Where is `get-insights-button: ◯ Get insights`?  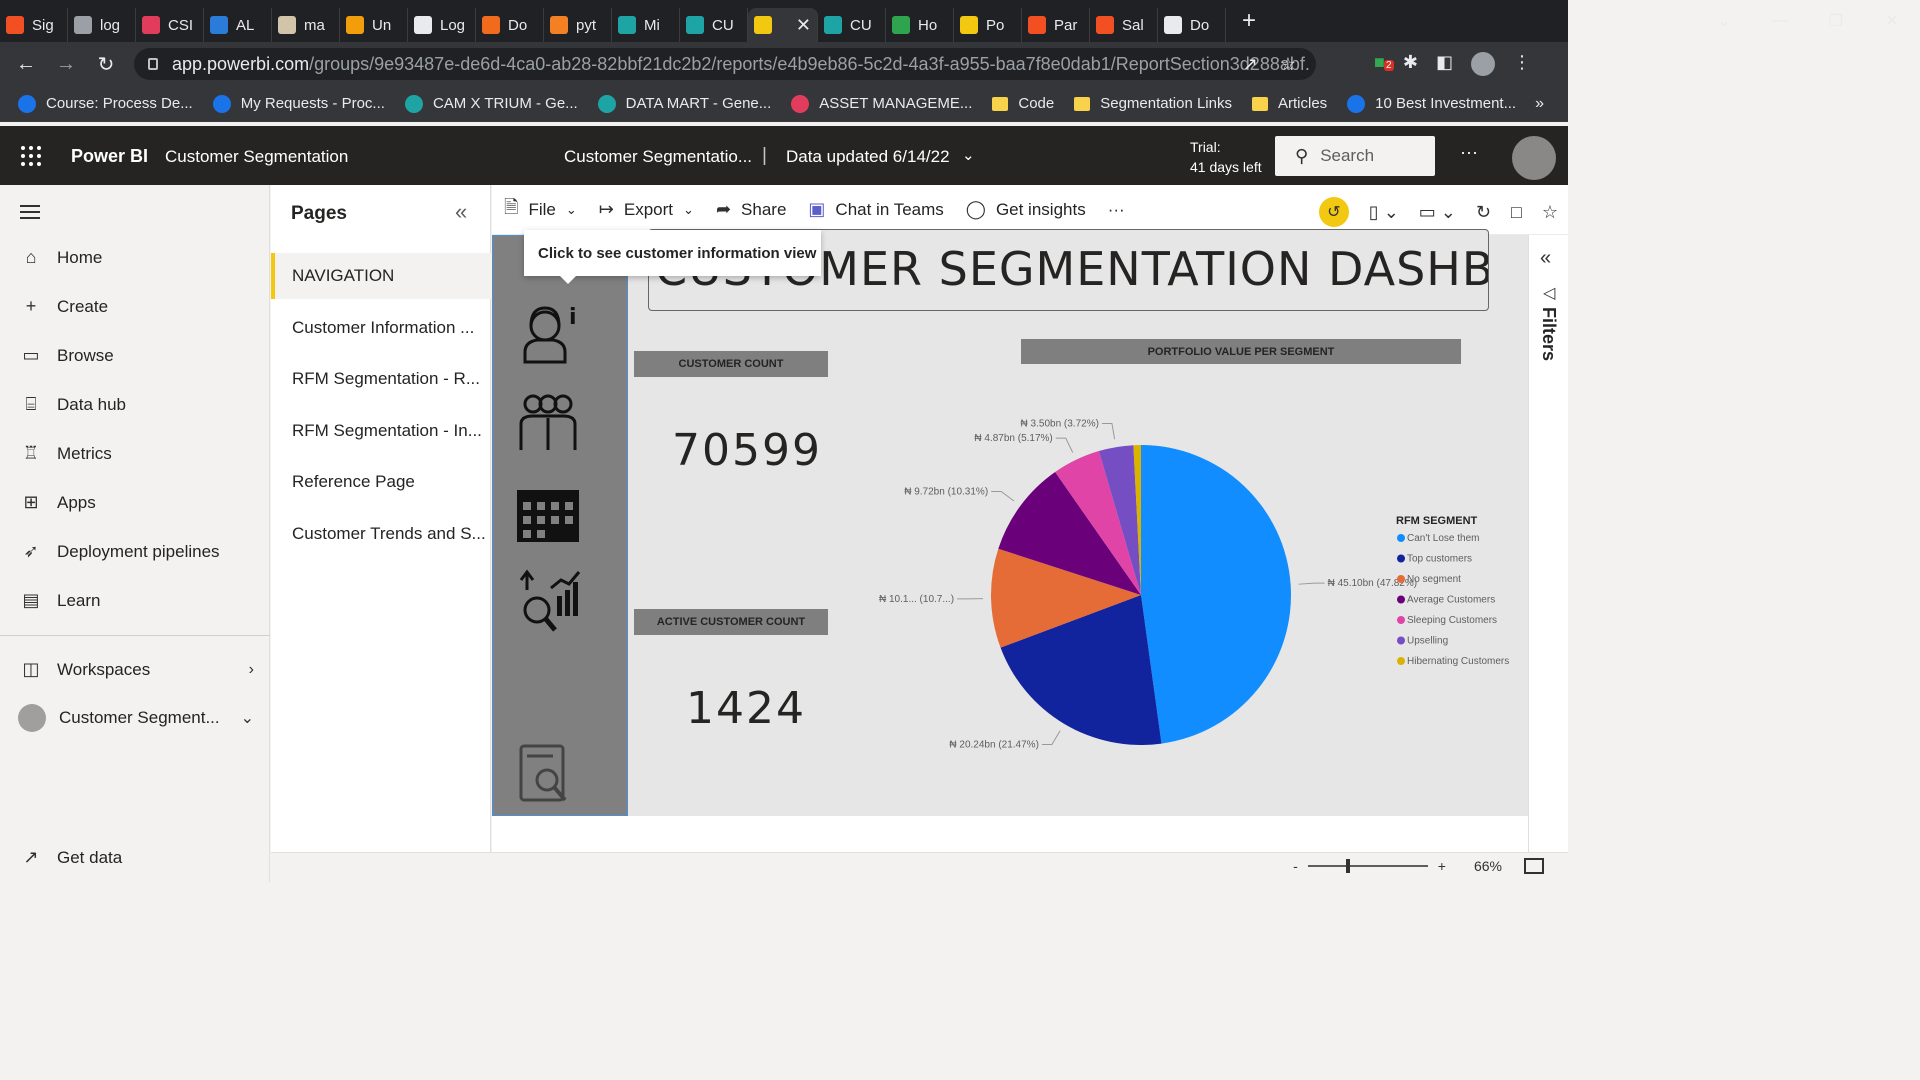 get-insights-button: ◯ Get insights is located at coordinates (1026, 209).